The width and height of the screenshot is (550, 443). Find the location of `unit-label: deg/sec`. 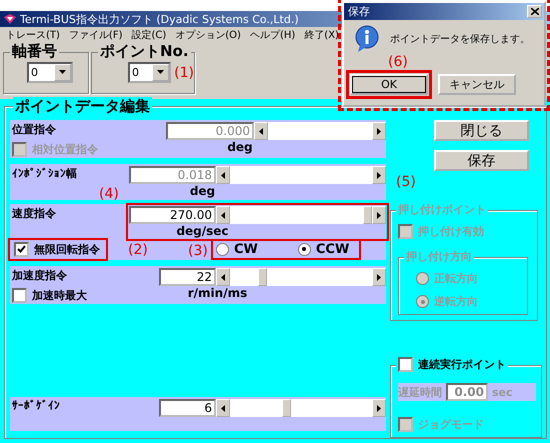

unit-label: deg/sec is located at coordinates (202, 231).